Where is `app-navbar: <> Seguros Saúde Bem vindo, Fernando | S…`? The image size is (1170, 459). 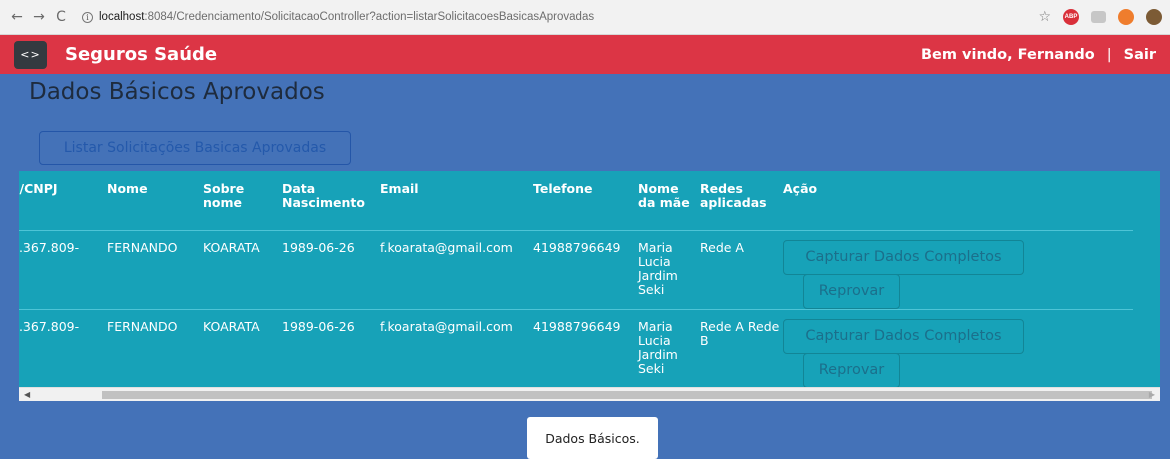
app-navbar: <> Seguros Saúde Bem vindo, Fernando | S… is located at coordinates (585, 54).